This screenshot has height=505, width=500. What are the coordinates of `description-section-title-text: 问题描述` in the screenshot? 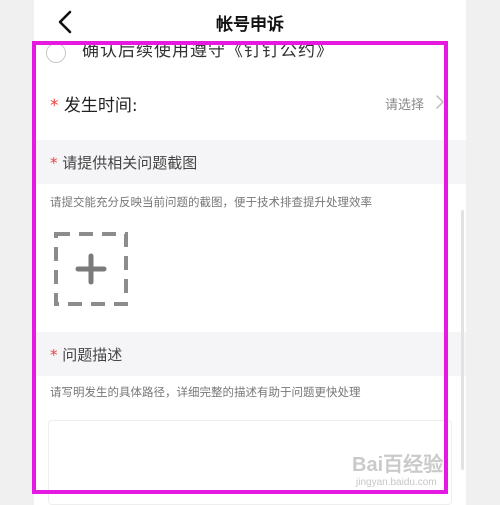 It's located at (92, 355).